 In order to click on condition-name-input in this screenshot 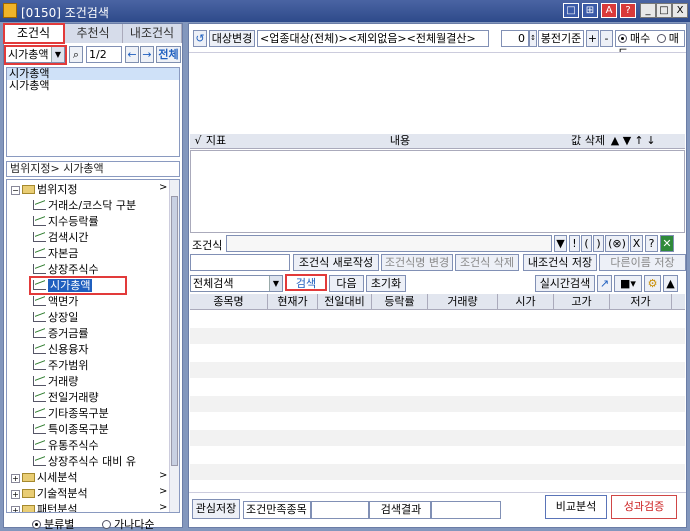, I will do `click(240, 262)`.